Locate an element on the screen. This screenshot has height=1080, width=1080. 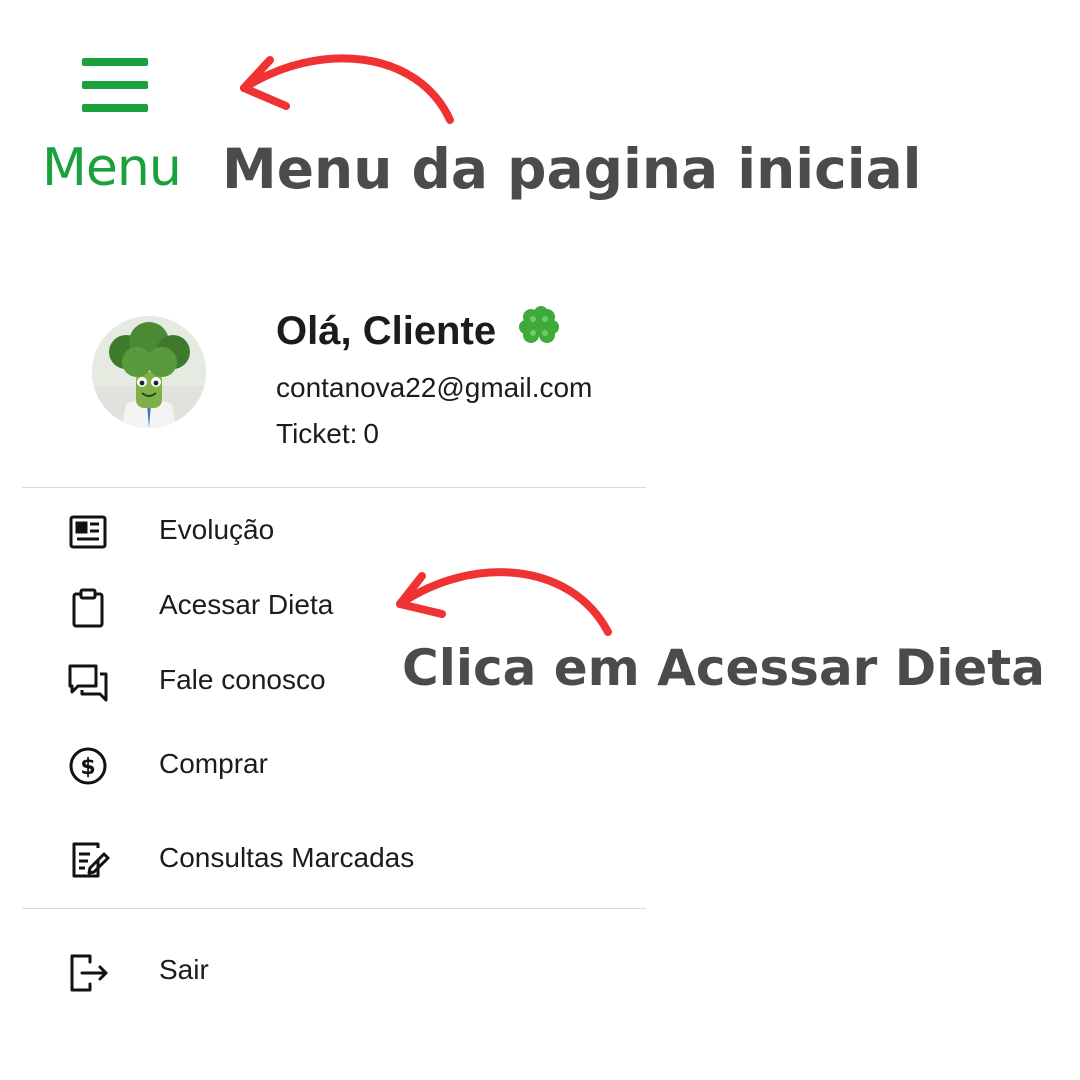
menu-item-label: Acessar Dieta is located at coordinates (246, 604).